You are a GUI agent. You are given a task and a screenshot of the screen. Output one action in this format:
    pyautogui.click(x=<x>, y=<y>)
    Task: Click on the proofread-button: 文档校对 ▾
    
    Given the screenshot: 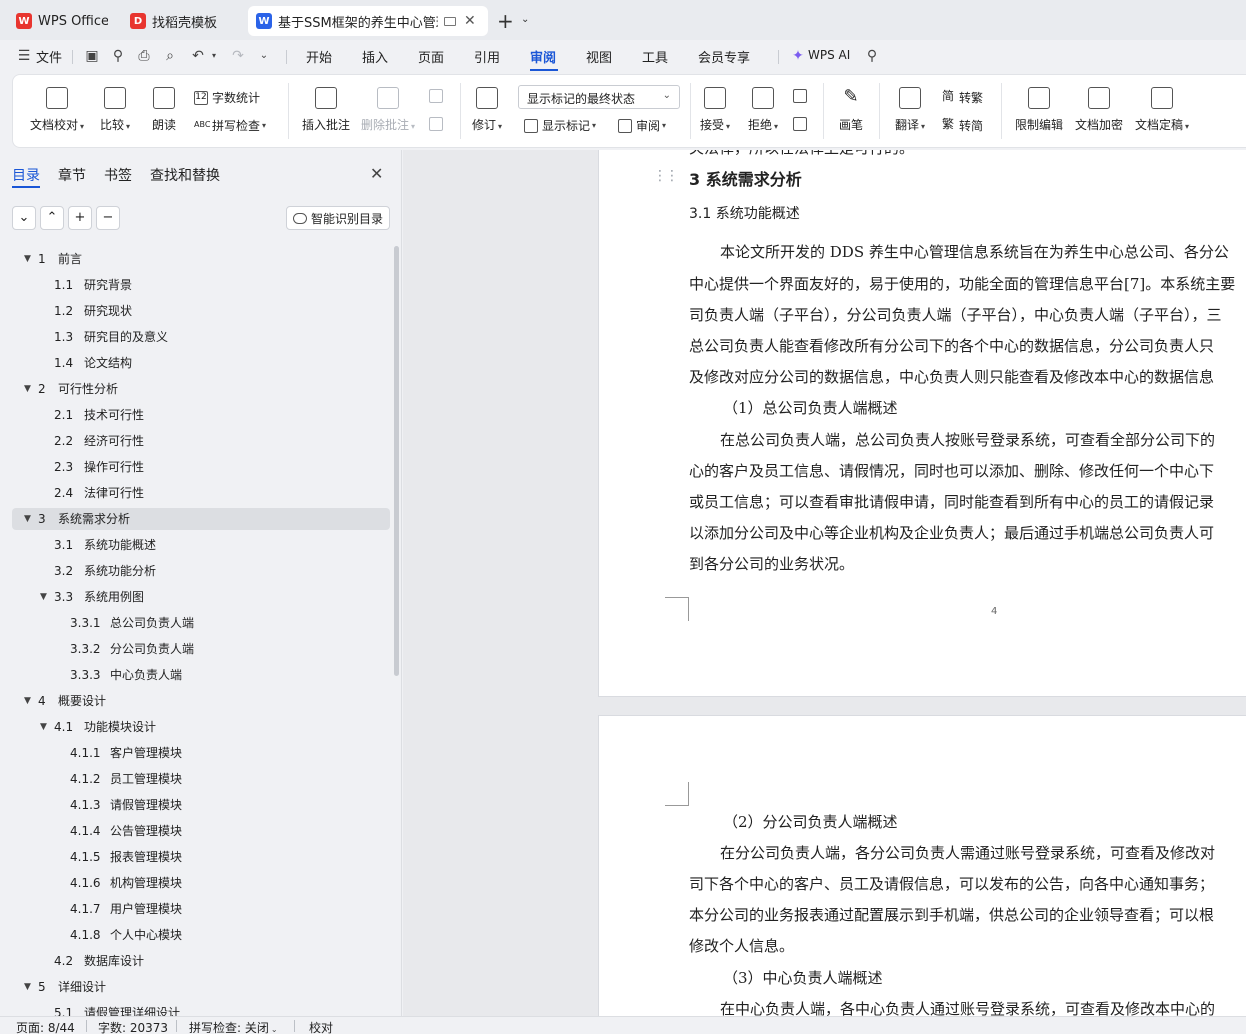 What is the action you would take?
    pyautogui.click(x=57, y=110)
    